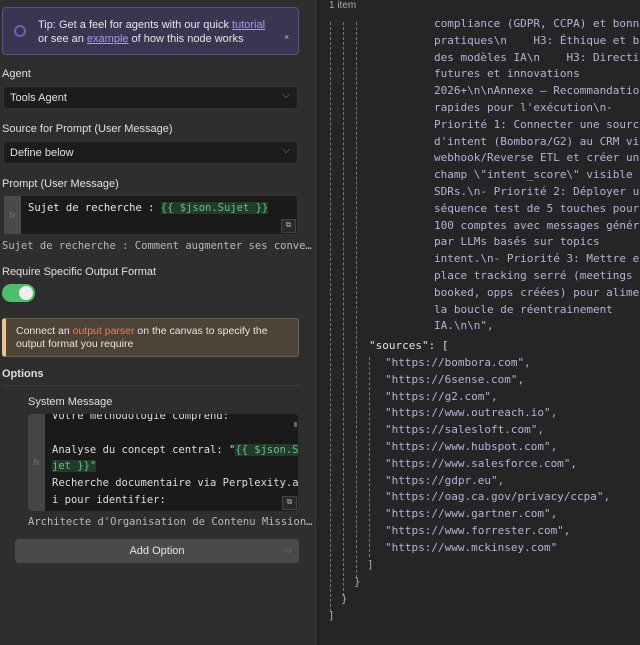 The width and height of the screenshot is (640, 645). Describe the element at coordinates (478, 530) in the screenshot. I see `json-line: "https://www.forrester.com",` at that location.